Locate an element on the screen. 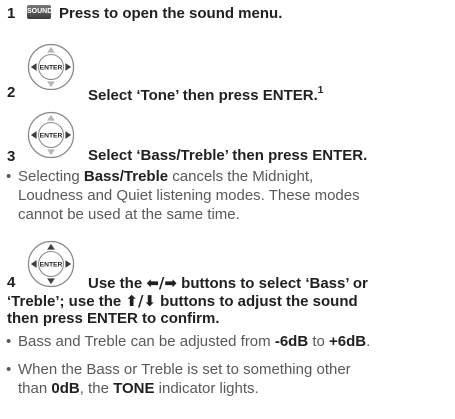 The width and height of the screenshot is (455, 419). up-down-arrows-icon: ⬆/⬇ is located at coordinates (140, 301).